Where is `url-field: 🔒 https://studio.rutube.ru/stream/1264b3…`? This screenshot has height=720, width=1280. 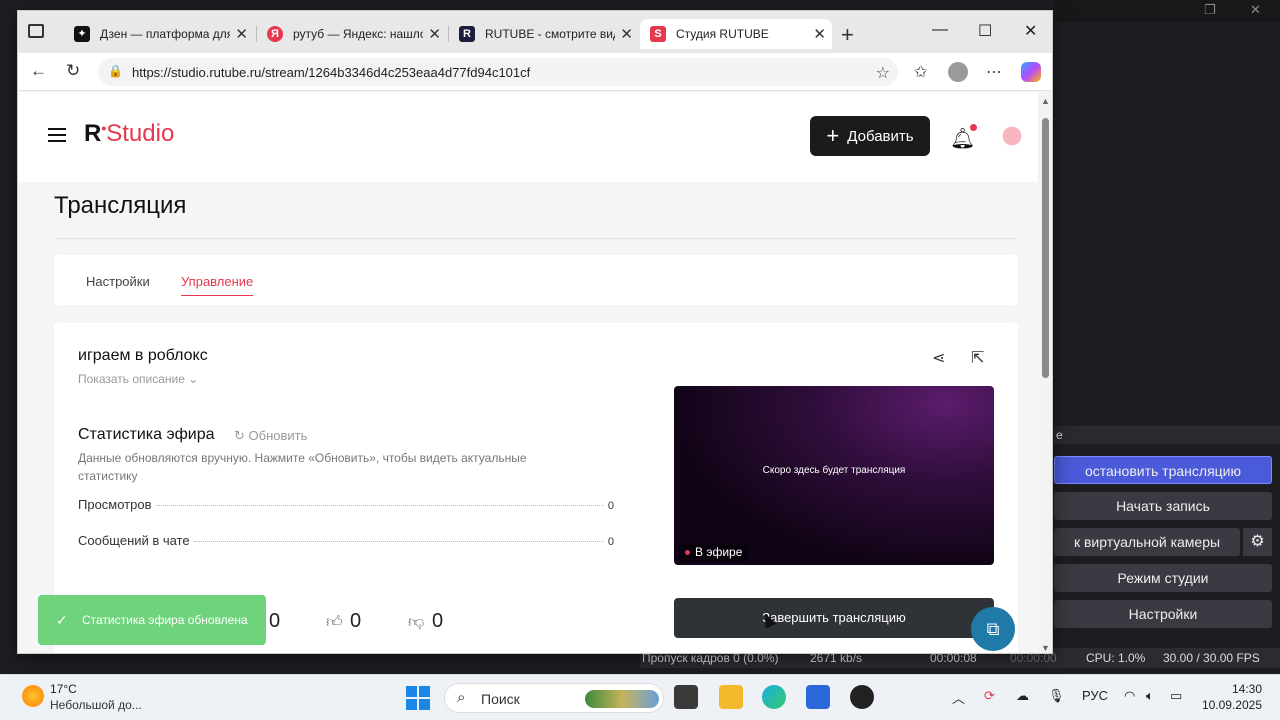
url-field: 🔒 https://studio.rutube.ru/stream/1264b3… is located at coordinates (498, 72).